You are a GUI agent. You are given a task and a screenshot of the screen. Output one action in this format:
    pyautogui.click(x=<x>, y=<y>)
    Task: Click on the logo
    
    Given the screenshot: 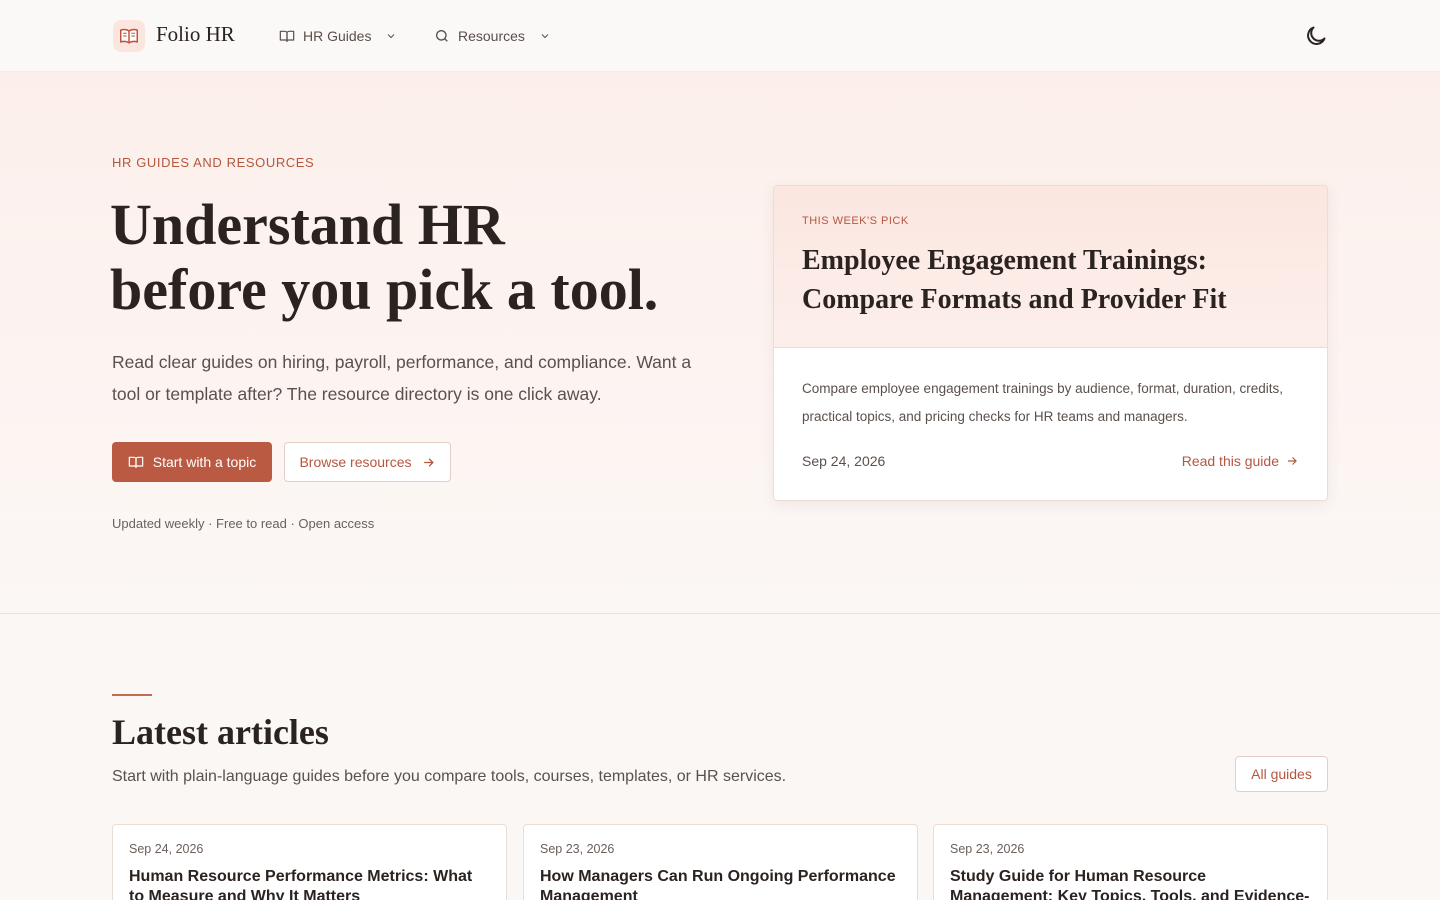 What is the action you would take?
    pyautogui.click(x=129, y=36)
    